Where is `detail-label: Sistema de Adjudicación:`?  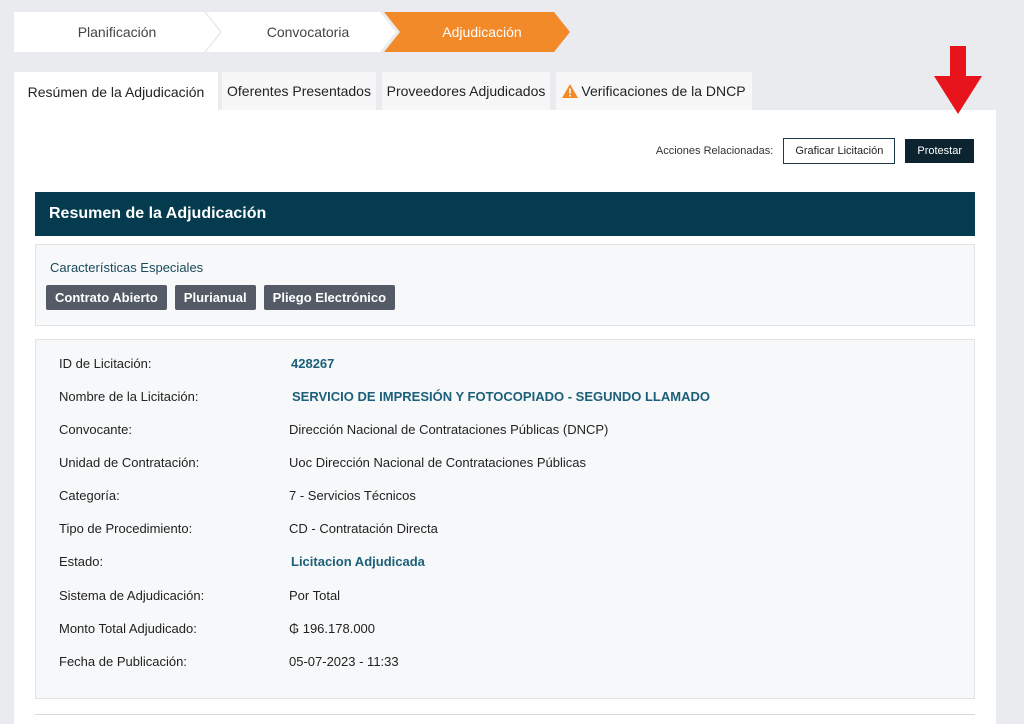
detail-label: Sistema de Adjudicación: is located at coordinates (132, 595).